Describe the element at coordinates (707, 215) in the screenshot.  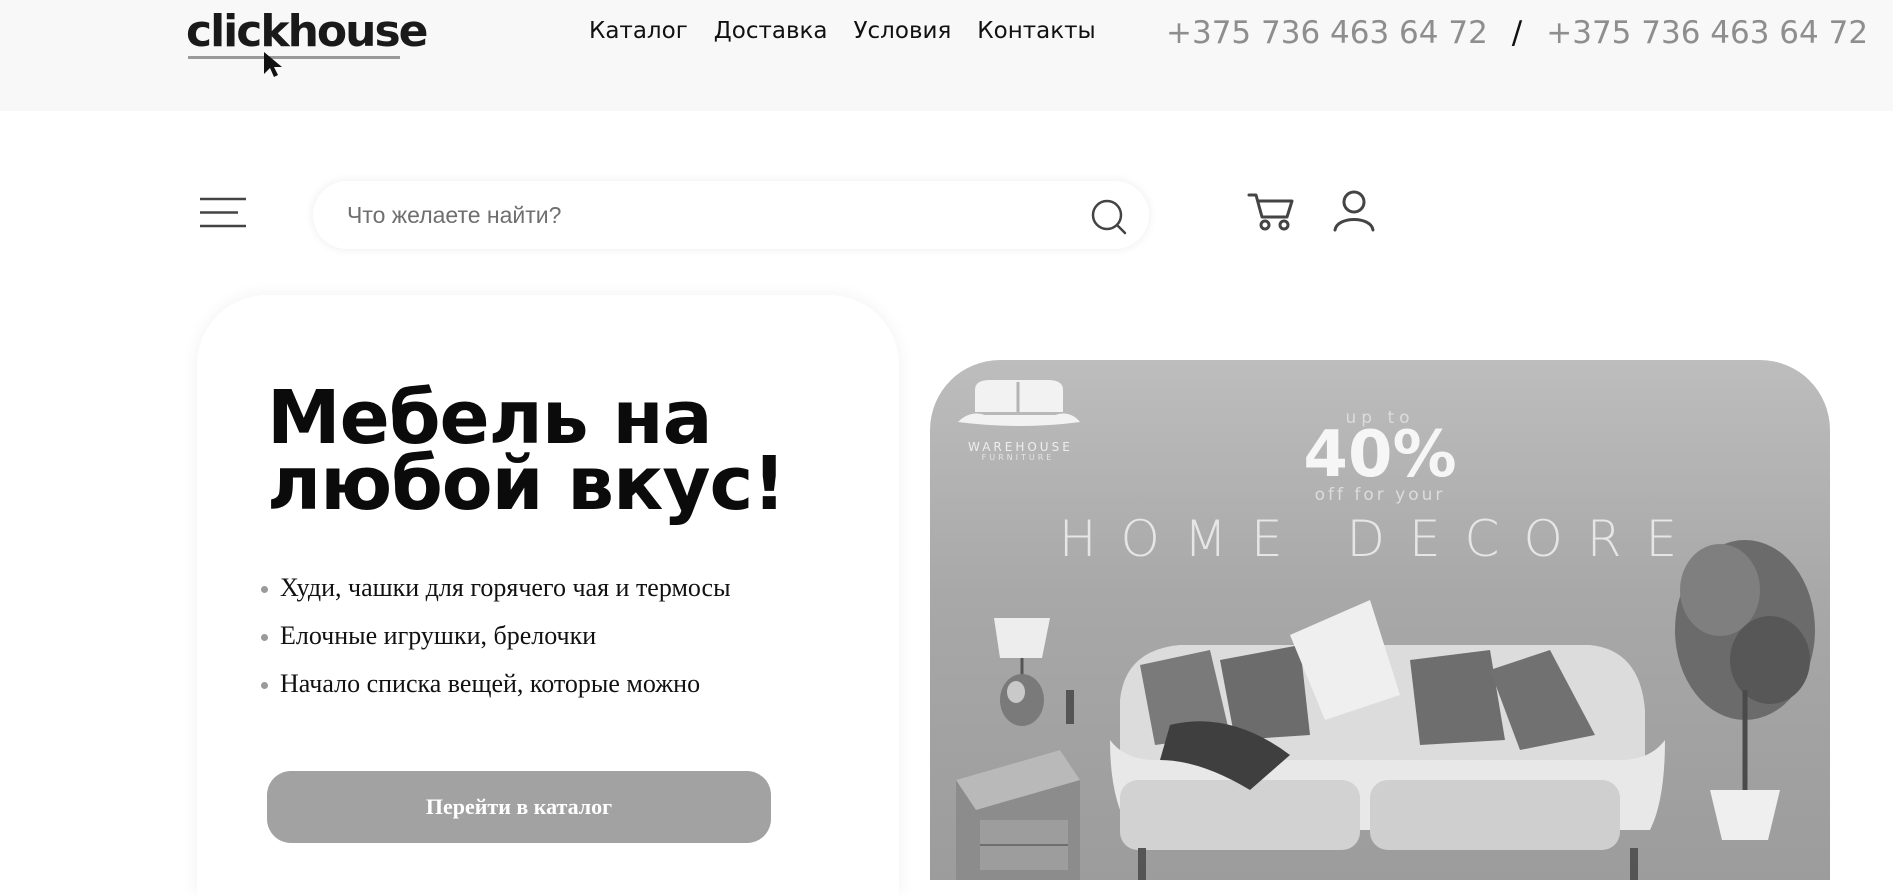
I see `search-input` at that location.